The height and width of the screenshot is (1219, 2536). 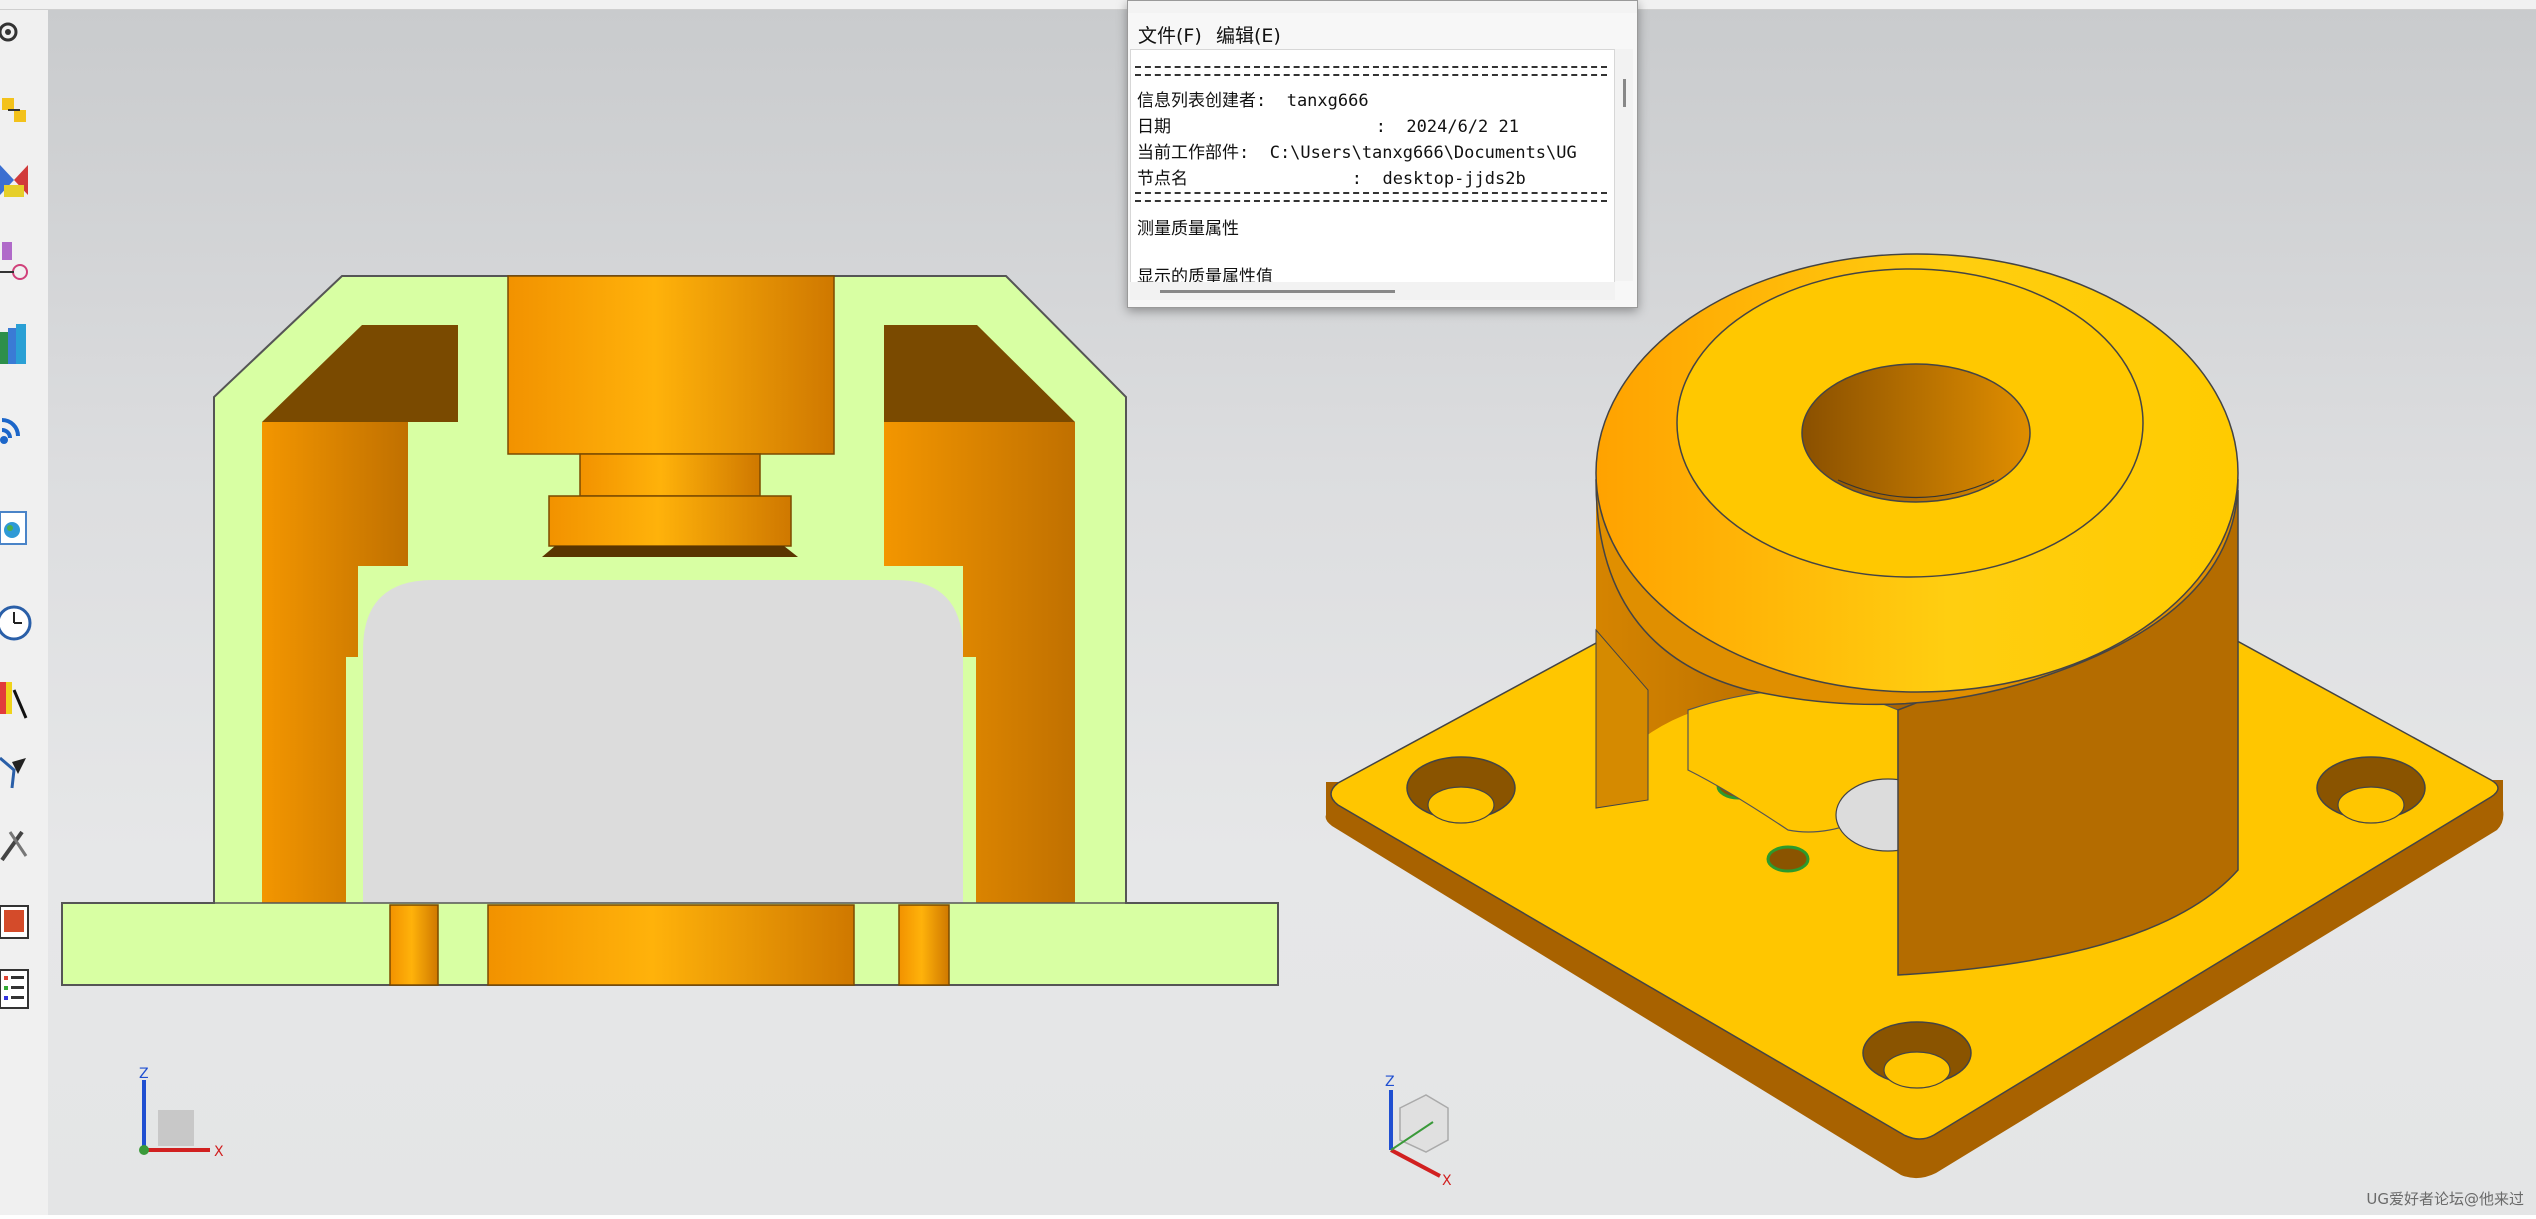 I want to click on settings-icon, so click(x=9, y=32).